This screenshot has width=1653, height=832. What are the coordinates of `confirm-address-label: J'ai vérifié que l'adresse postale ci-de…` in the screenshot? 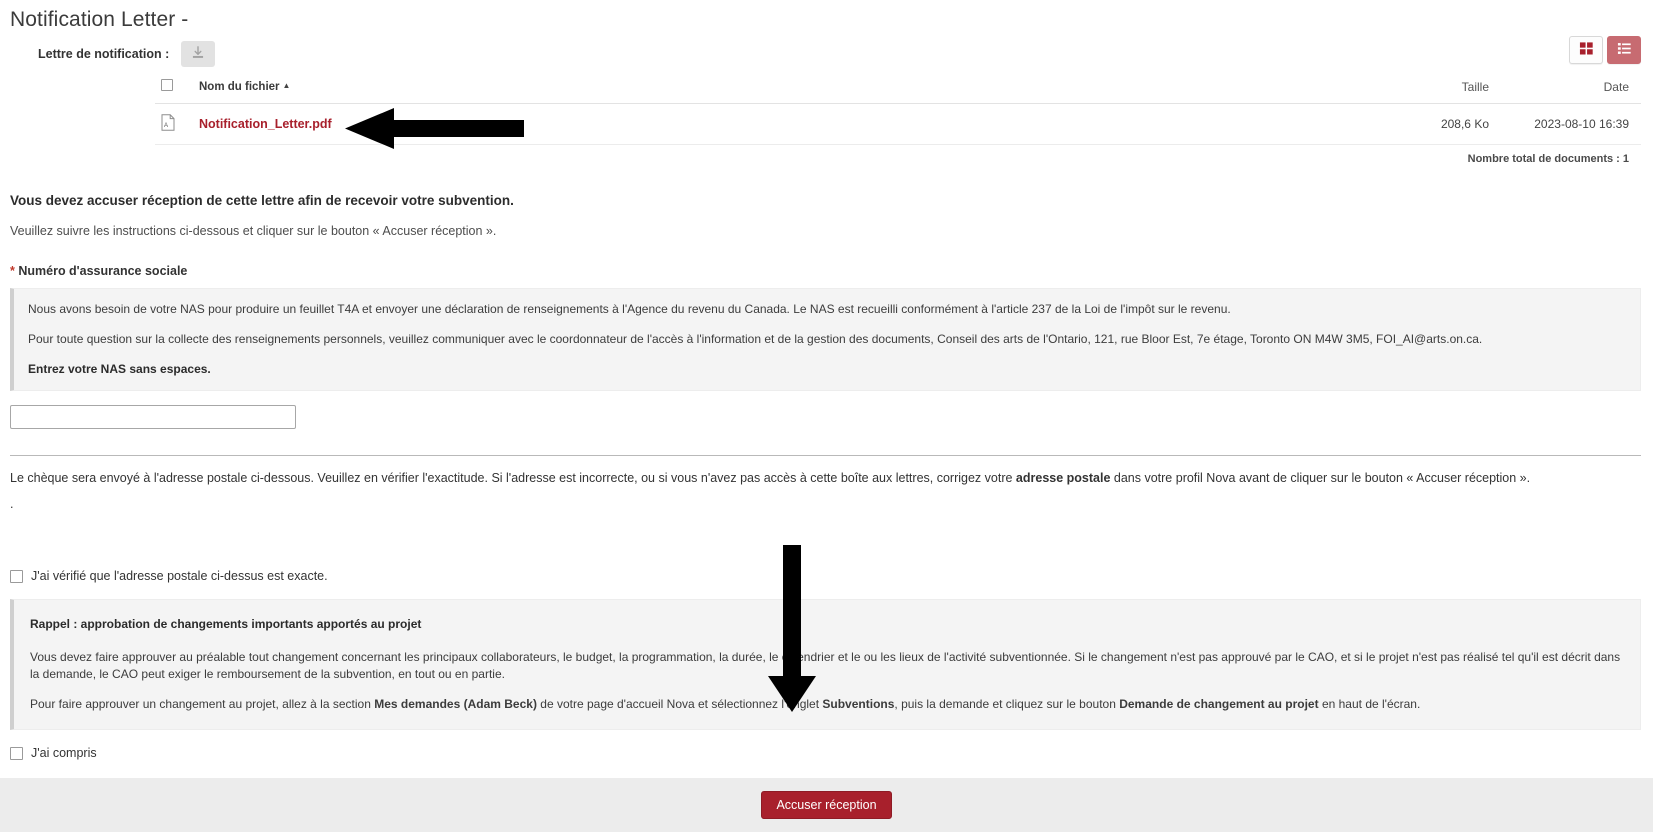 It's located at (179, 576).